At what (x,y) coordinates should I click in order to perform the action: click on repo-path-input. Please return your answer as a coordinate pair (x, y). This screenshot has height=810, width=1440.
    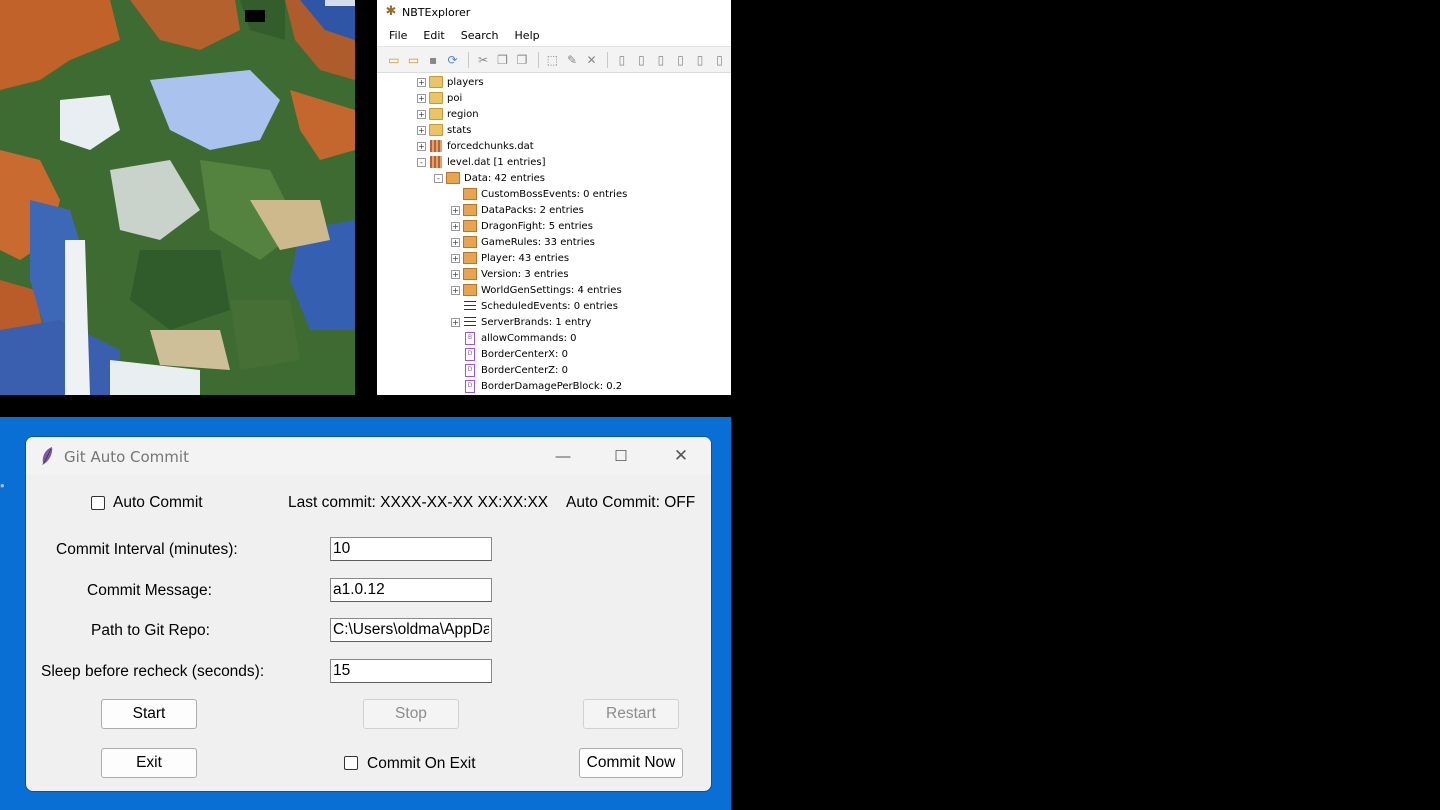
    Looking at the image, I should click on (411, 630).